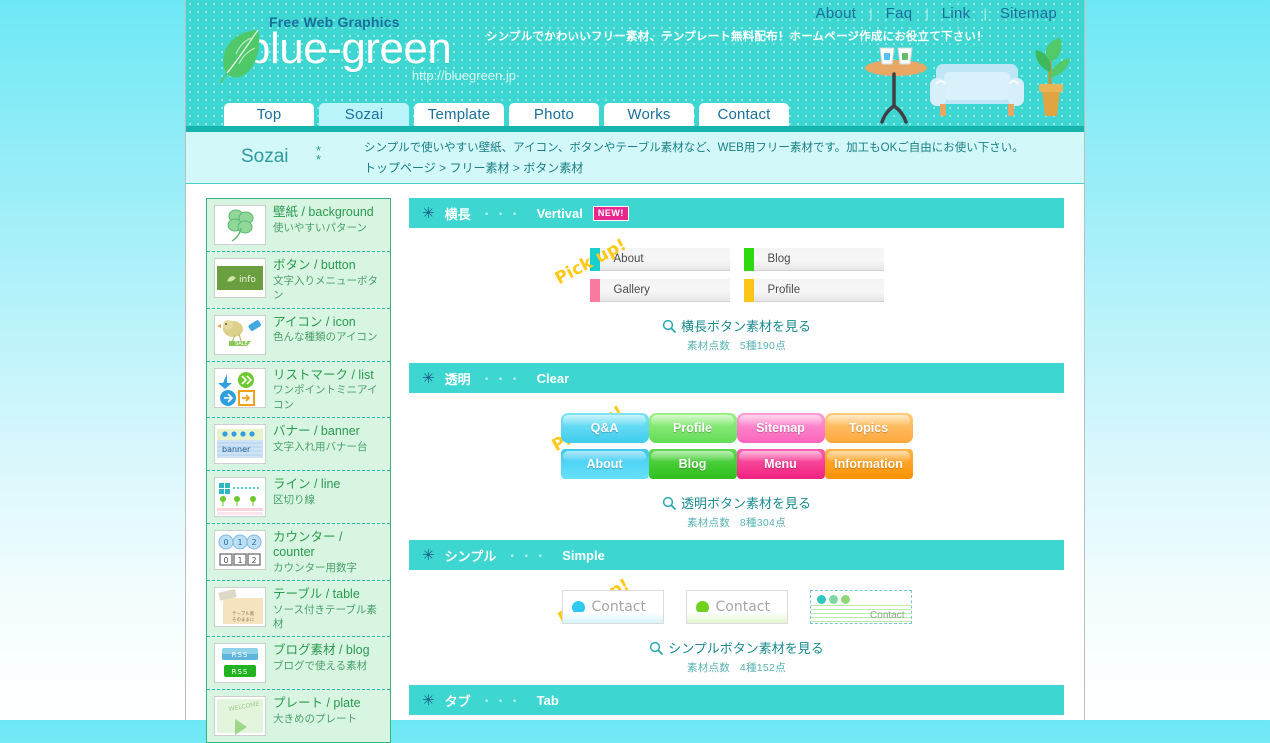  What do you see at coordinates (319, 155) in the screenshot?
I see `decorative-stars: * *` at bounding box center [319, 155].